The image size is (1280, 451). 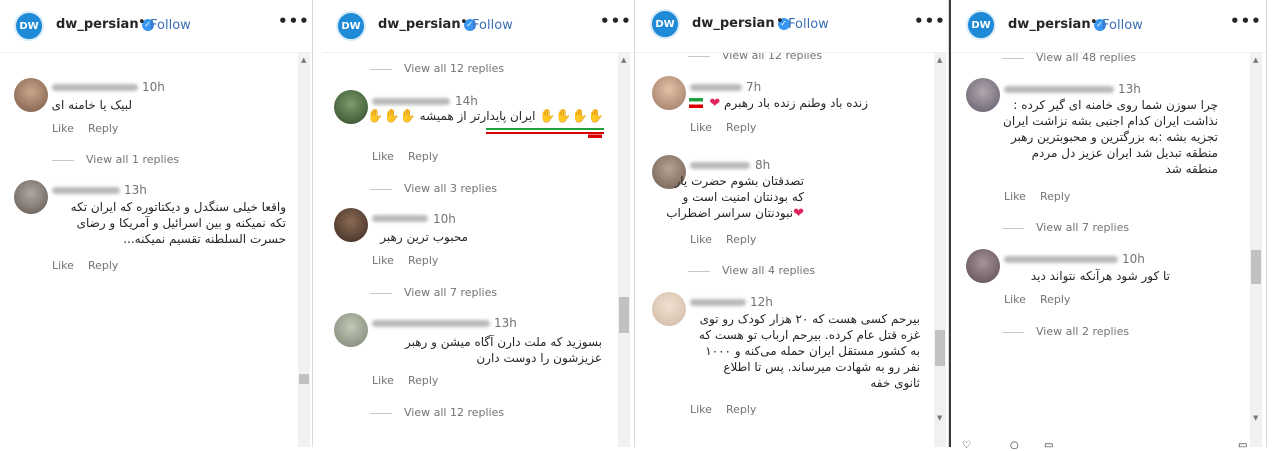 I want to click on comment-line: ثانوی خفه, so click(x=895, y=383).